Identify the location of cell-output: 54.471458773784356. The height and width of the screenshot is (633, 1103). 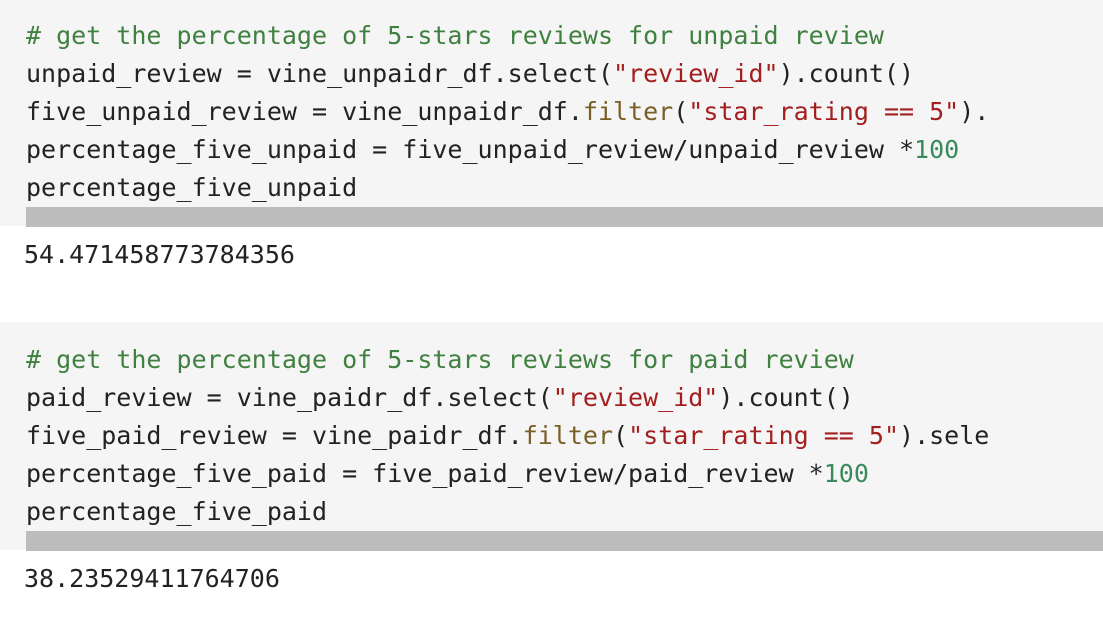
(159, 254).